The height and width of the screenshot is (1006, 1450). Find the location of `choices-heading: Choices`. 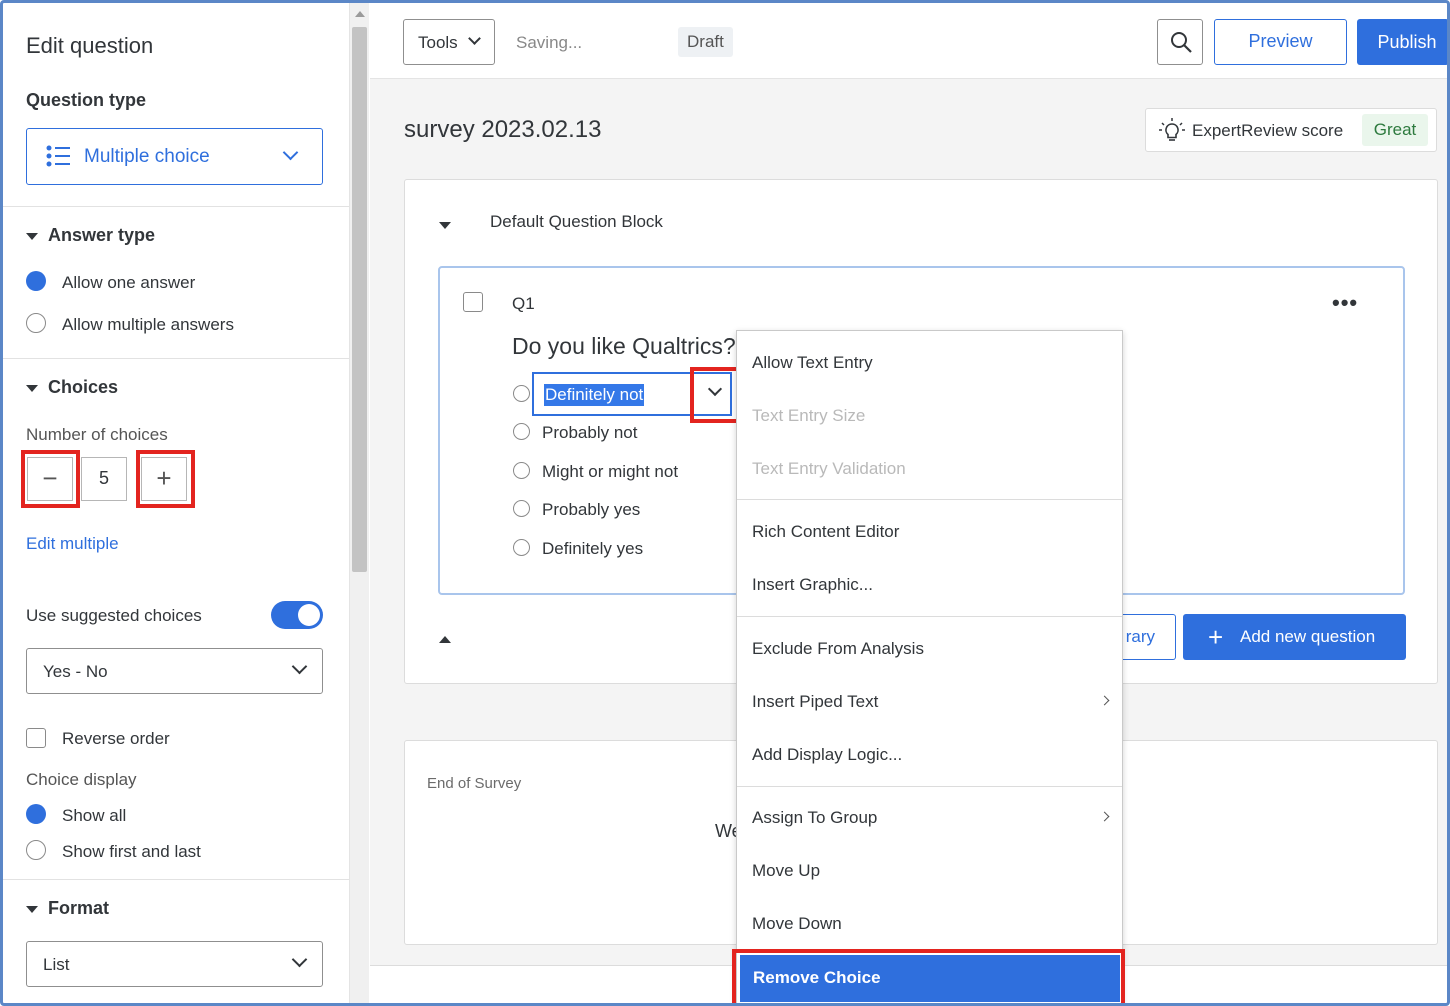

choices-heading: Choices is located at coordinates (83, 387).